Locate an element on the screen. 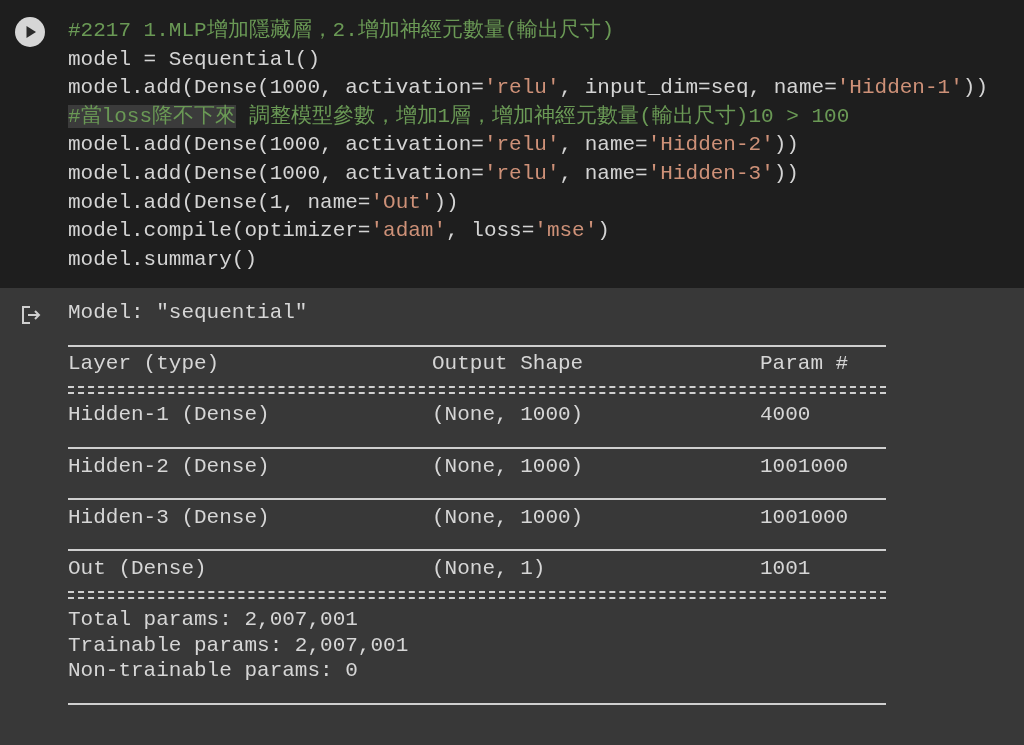 This screenshot has height=745, width=1024. output-text: Total params: 2,007,001 is located at coordinates (213, 620).